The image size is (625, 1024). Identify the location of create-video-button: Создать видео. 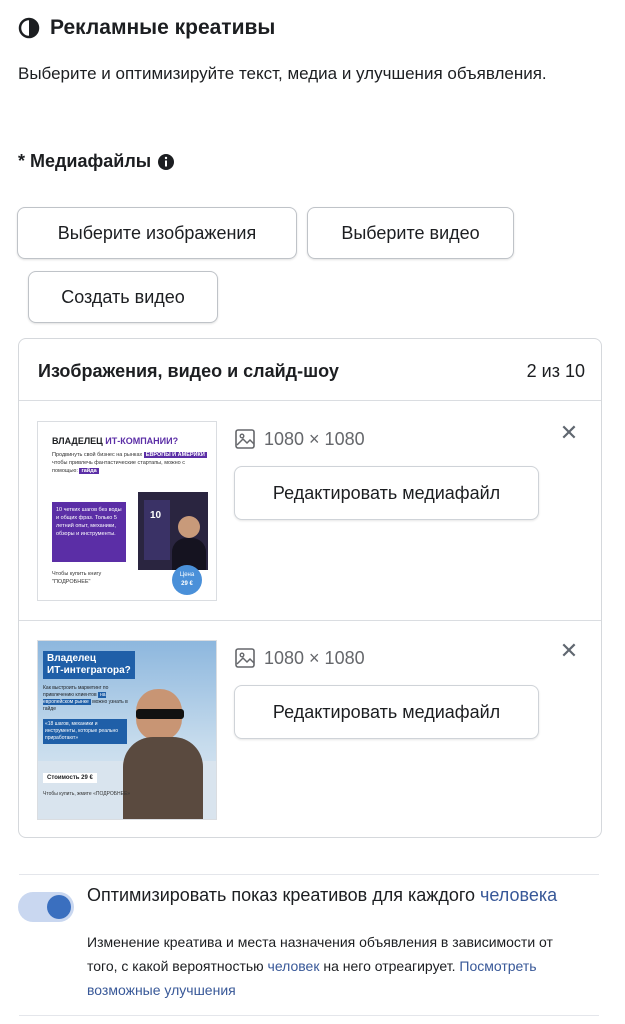
(123, 297).